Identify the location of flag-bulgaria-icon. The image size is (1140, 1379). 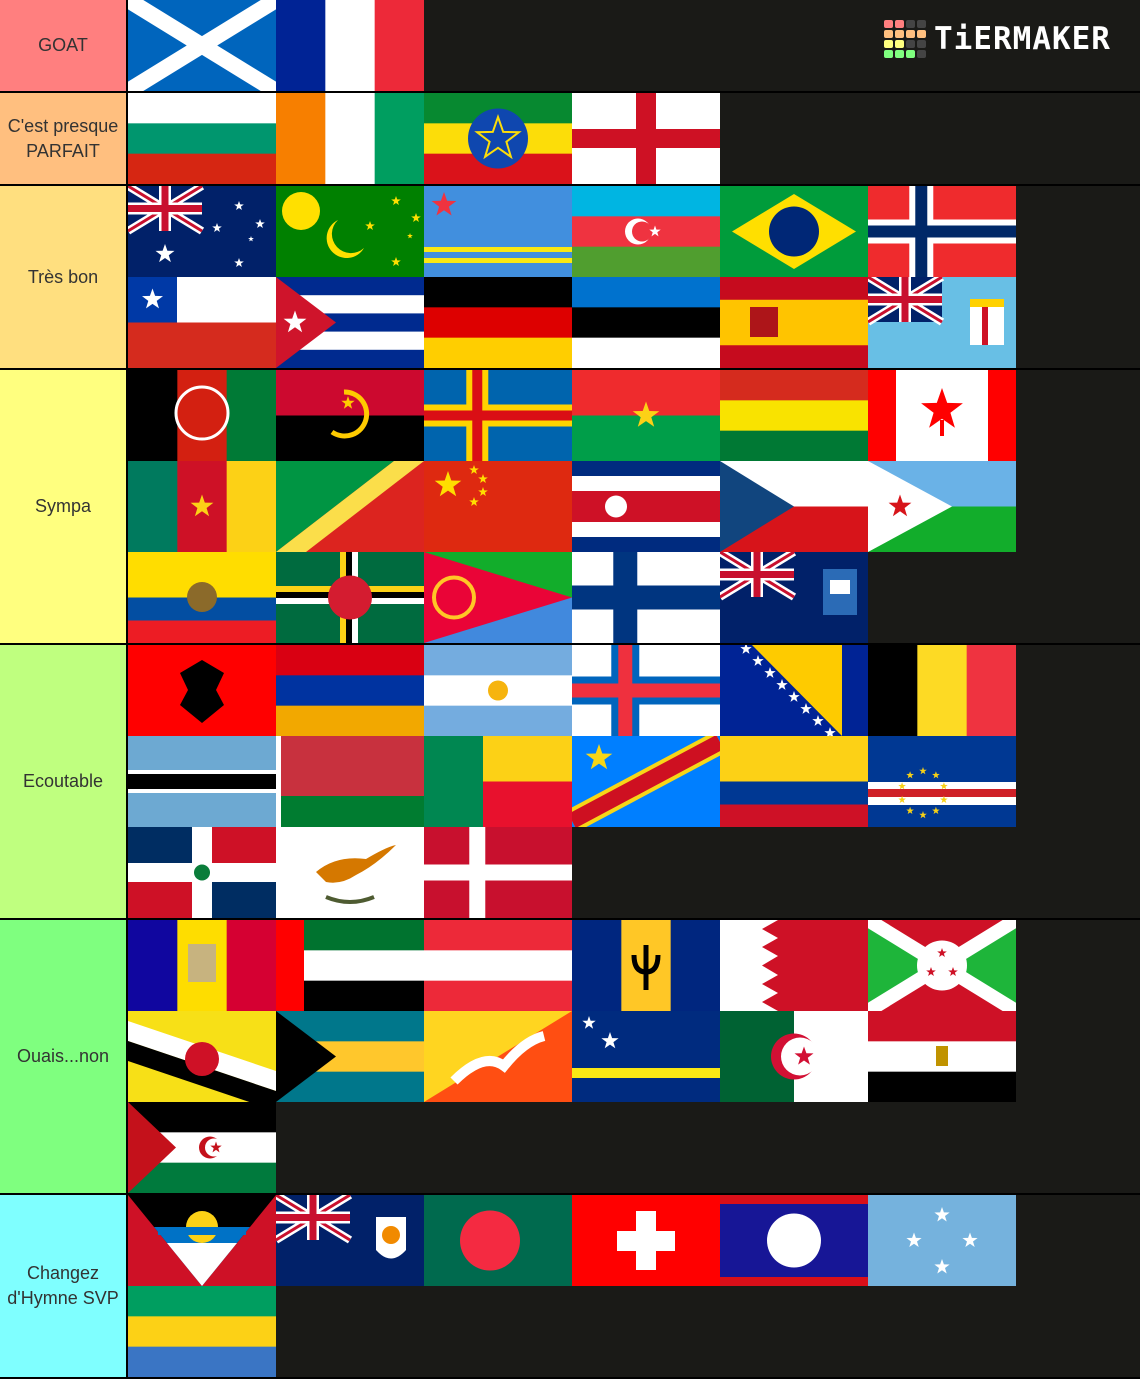
(202, 138).